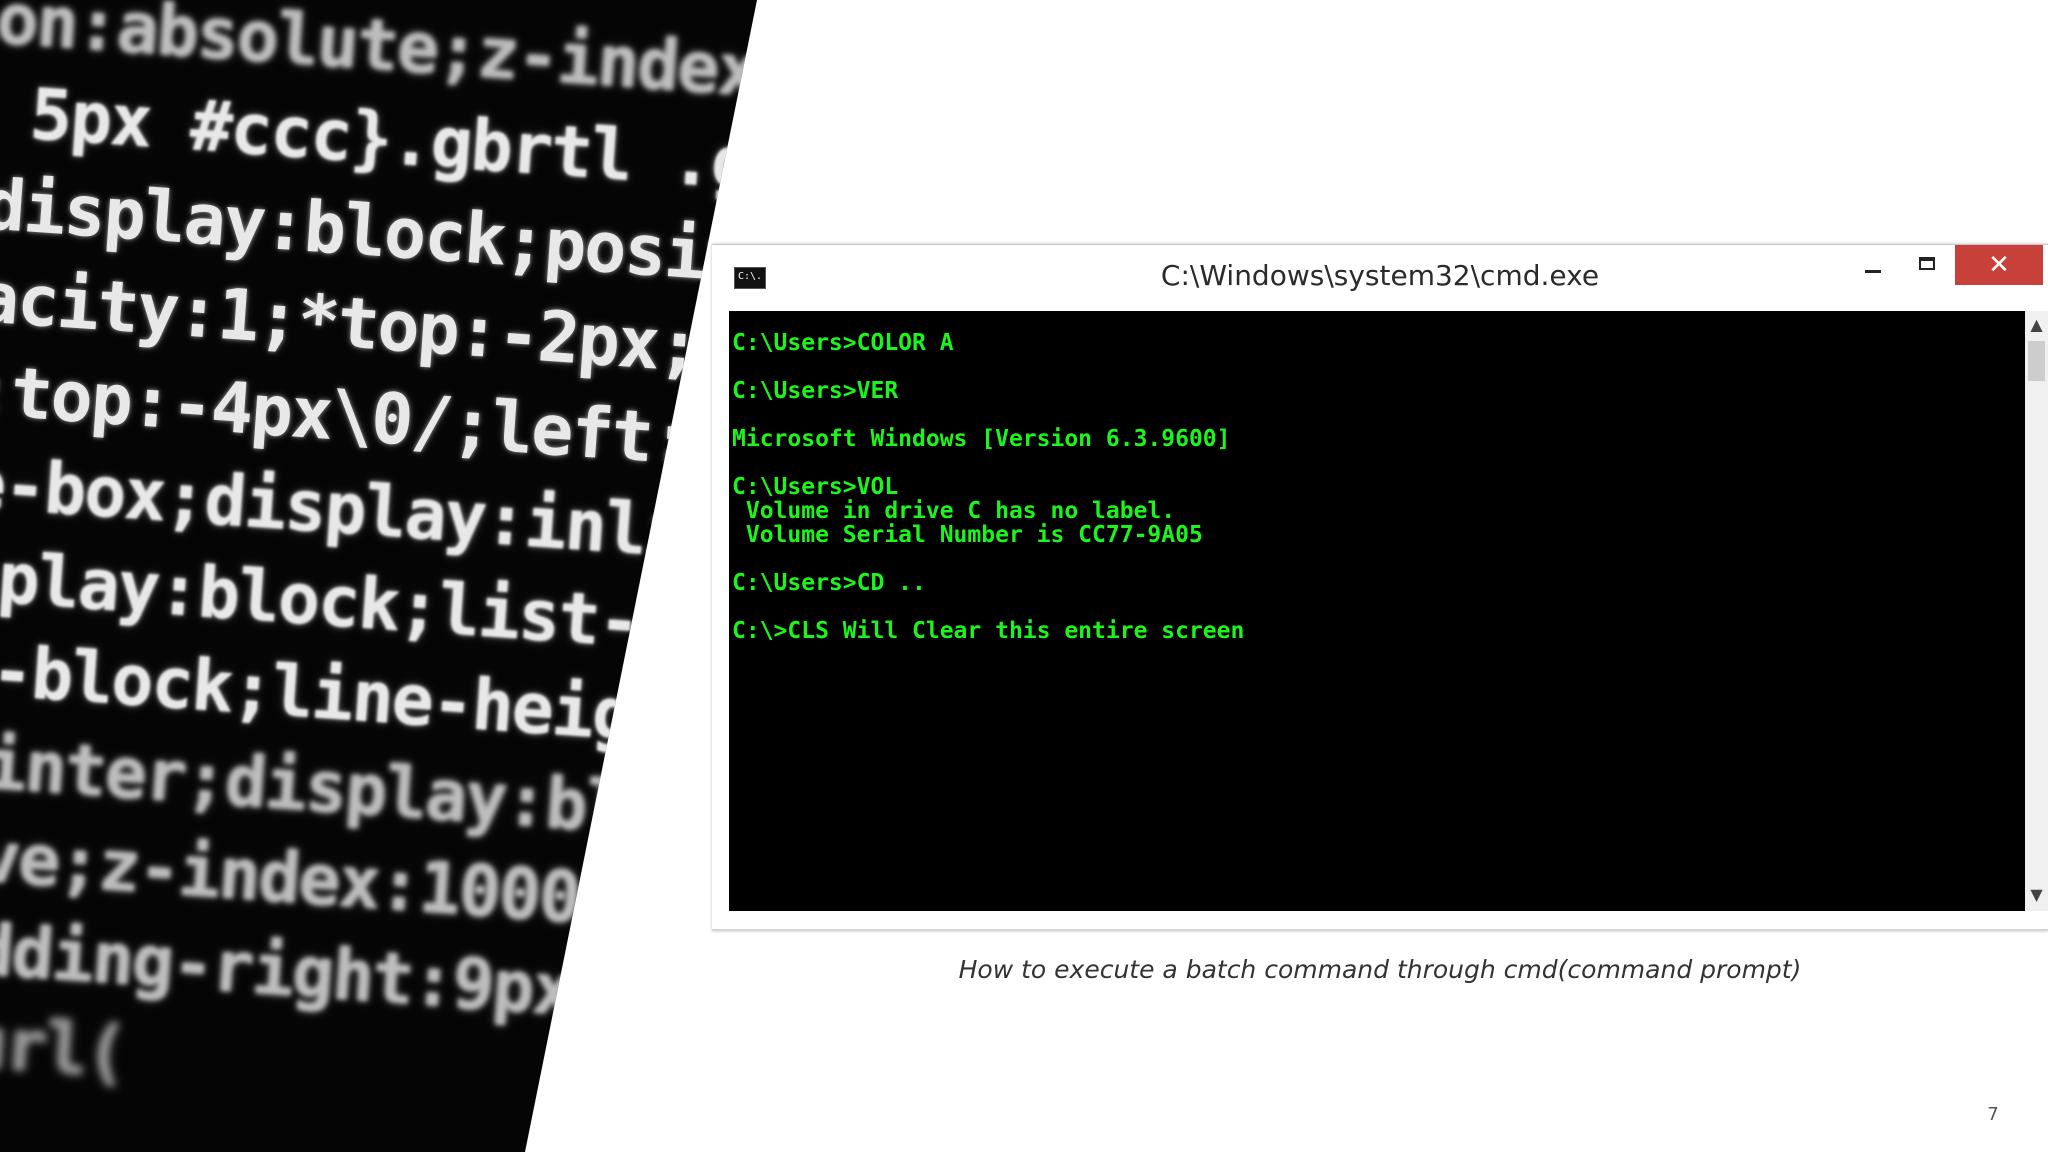 This screenshot has width=2048, height=1152. I want to click on maximize-button, so click(1927, 265).